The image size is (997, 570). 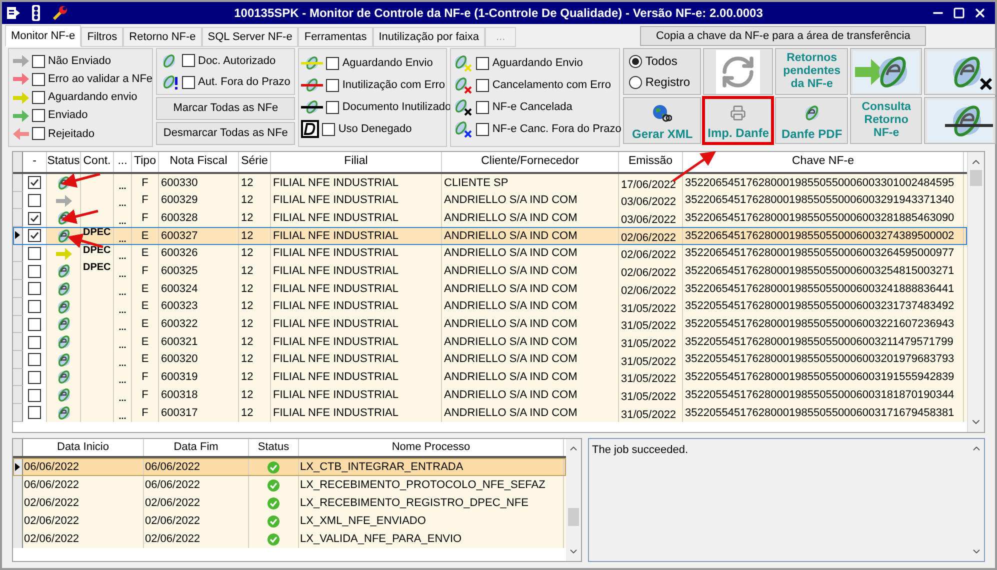 What do you see at coordinates (356, 162) in the screenshot?
I see `column-header: Filial` at bounding box center [356, 162].